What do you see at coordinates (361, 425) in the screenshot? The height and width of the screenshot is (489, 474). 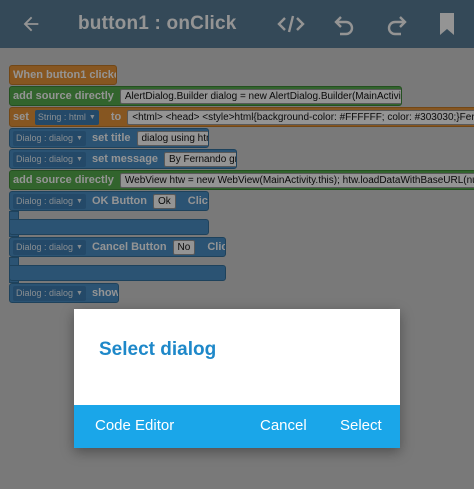 I see `select-button: Select` at bounding box center [361, 425].